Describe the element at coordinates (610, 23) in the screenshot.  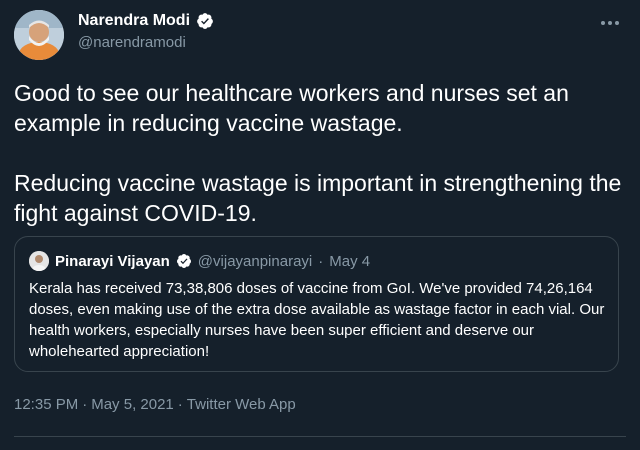
I see `more-options-button` at that location.